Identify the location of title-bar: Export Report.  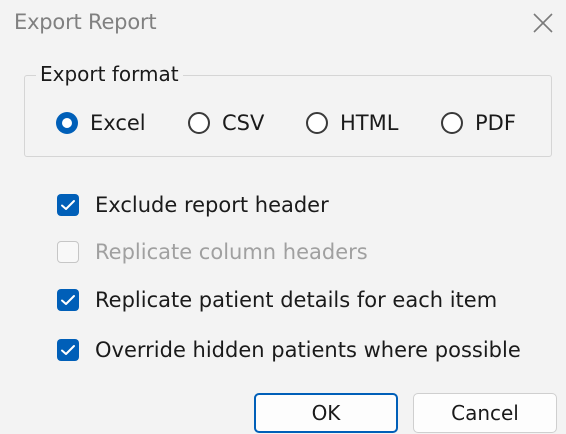
(283, 25).